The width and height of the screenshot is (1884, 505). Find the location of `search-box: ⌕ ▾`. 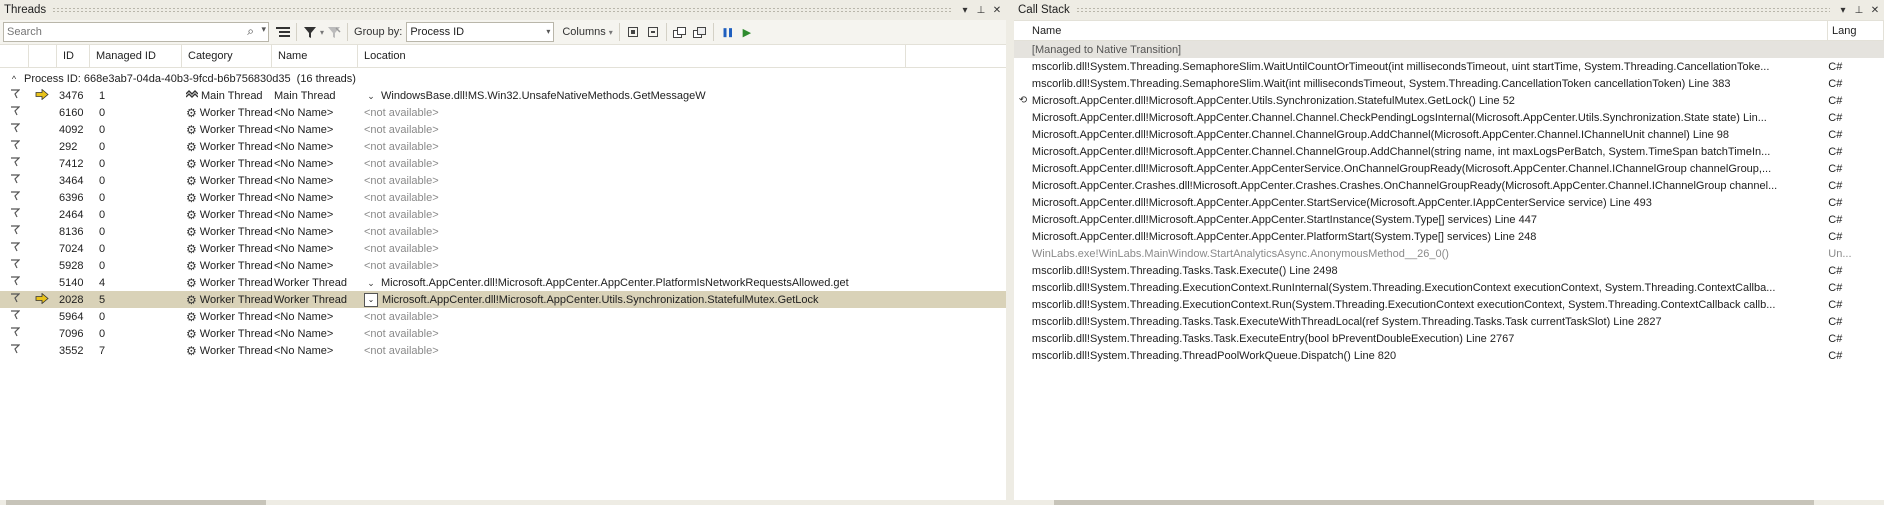

search-box: ⌕ ▾ is located at coordinates (136, 32).